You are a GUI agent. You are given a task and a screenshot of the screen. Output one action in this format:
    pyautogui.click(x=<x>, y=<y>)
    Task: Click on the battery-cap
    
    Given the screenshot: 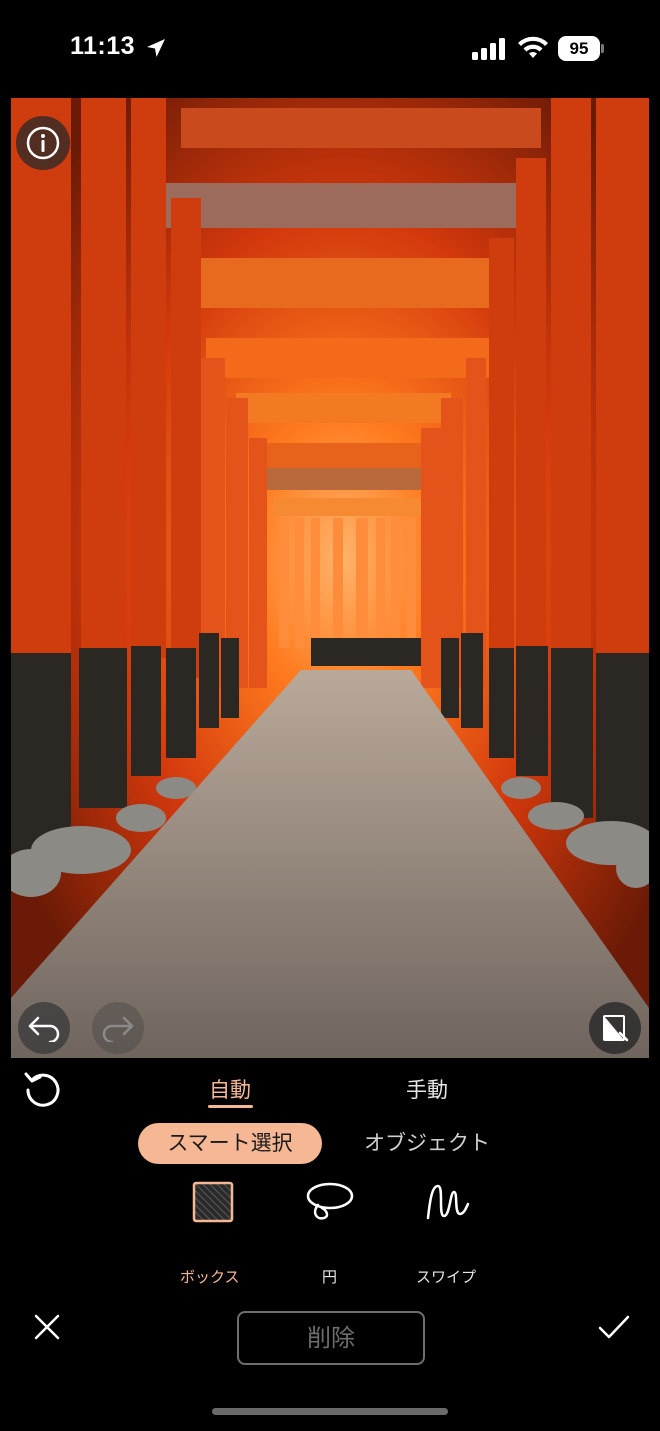 What is the action you would take?
    pyautogui.click(x=602, y=48)
    